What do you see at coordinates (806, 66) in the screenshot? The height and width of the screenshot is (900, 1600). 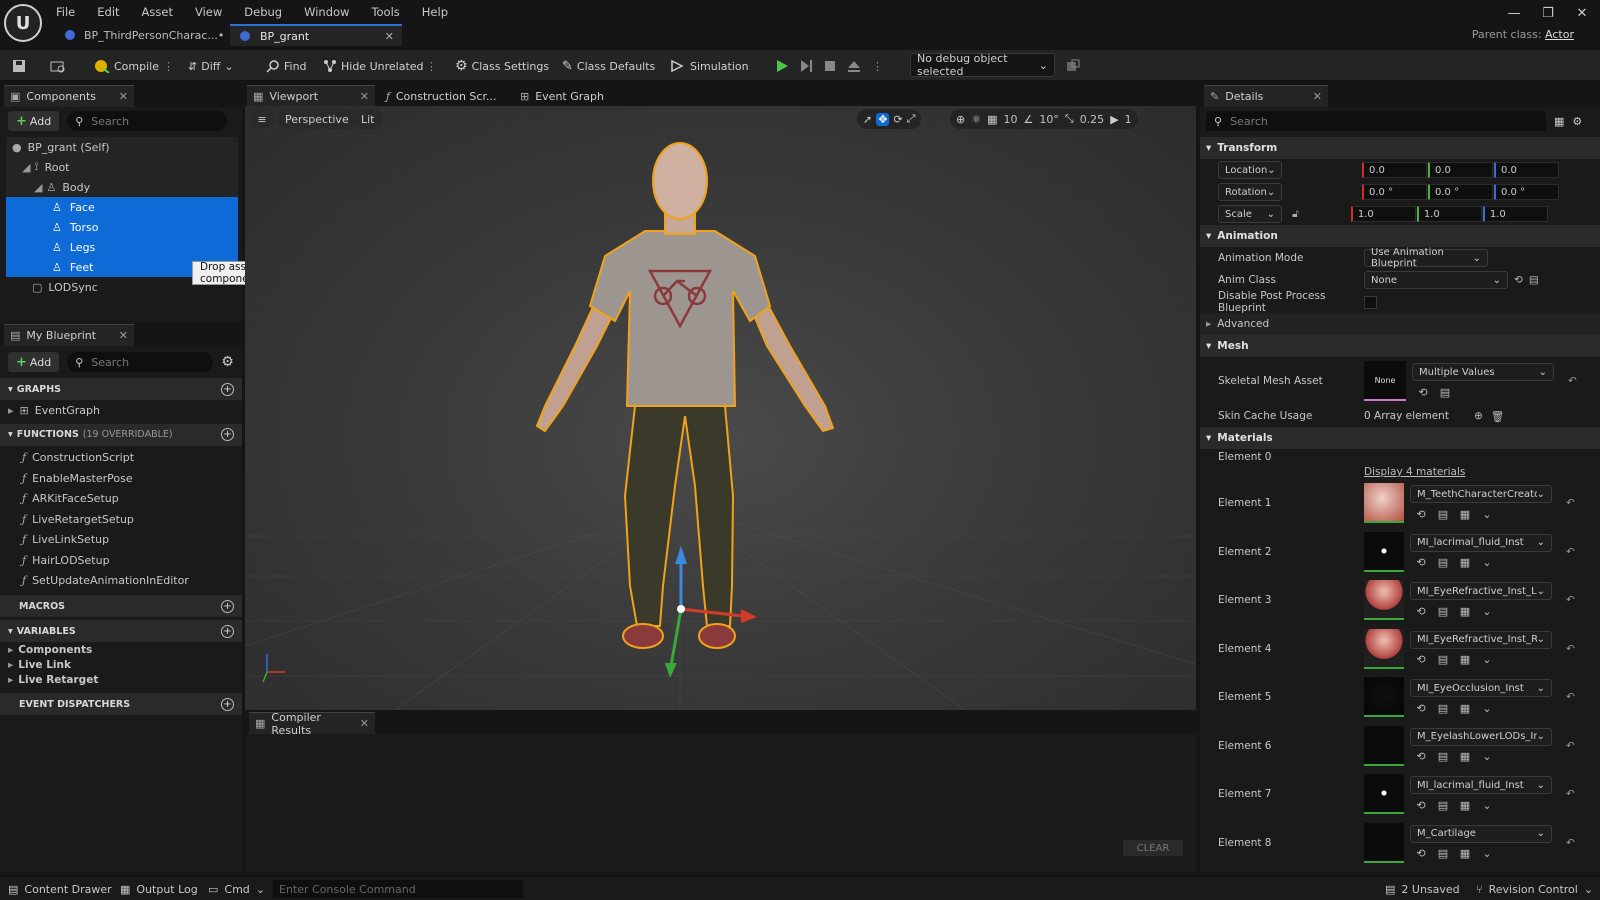 I see `step-icon` at bounding box center [806, 66].